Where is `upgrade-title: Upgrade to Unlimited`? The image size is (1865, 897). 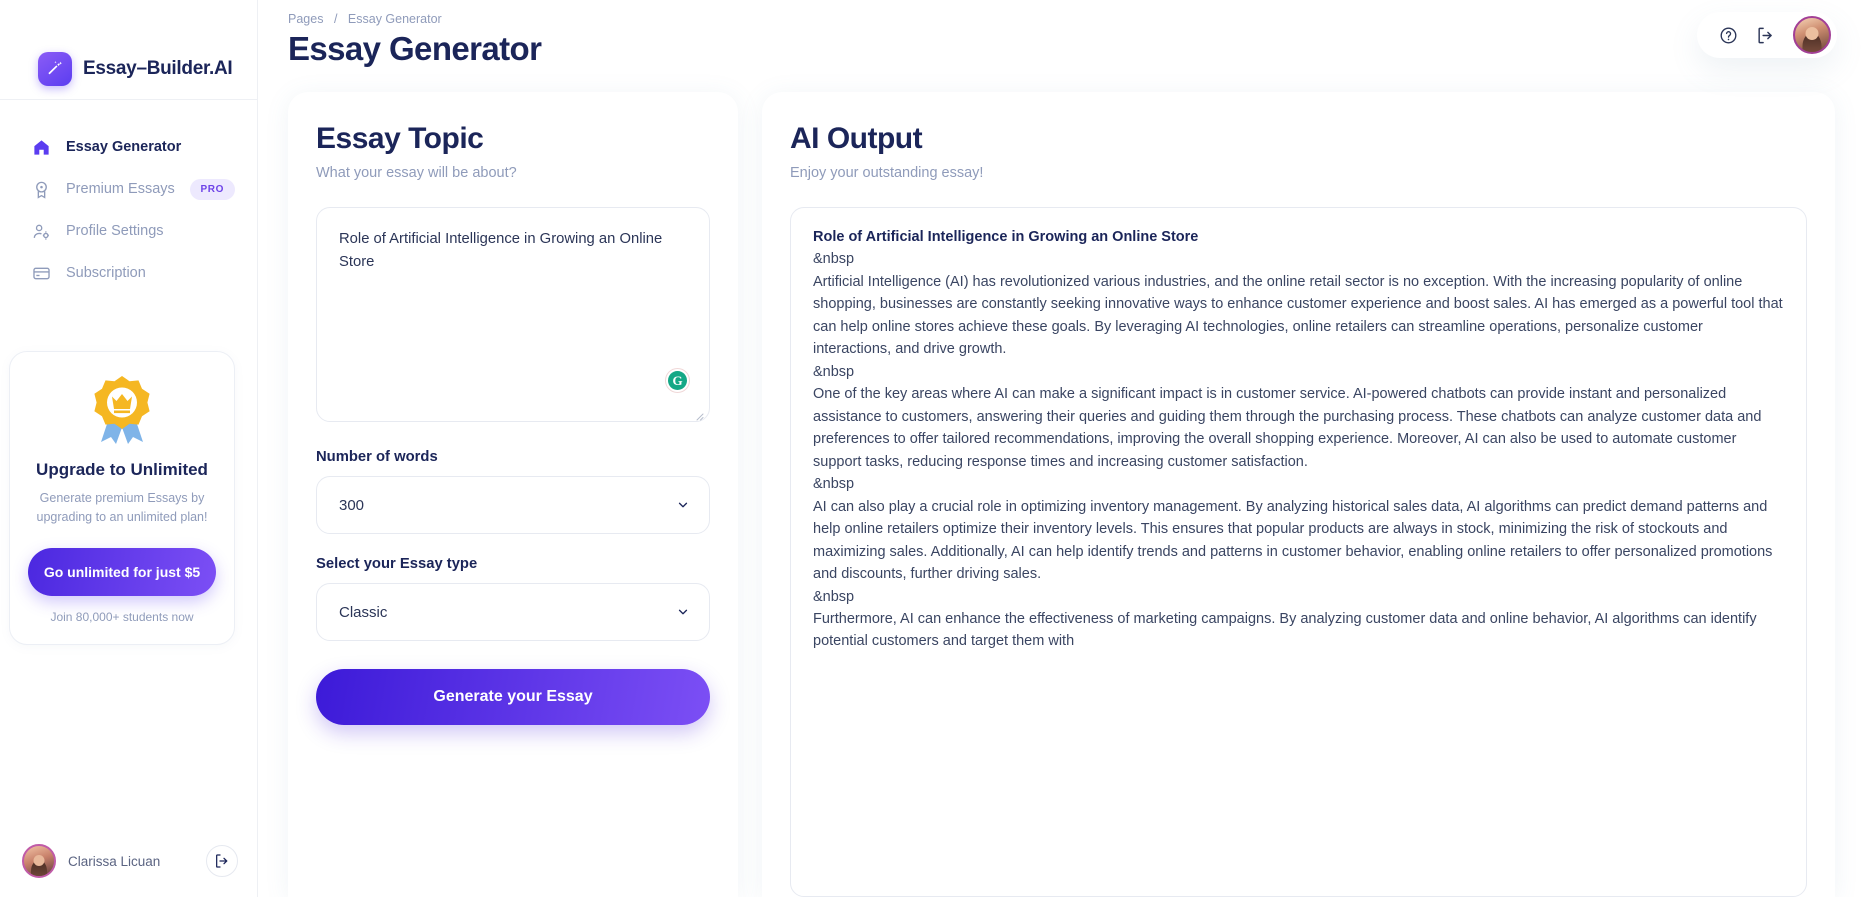
upgrade-title: Upgrade to Unlimited is located at coordinates (122, 469).